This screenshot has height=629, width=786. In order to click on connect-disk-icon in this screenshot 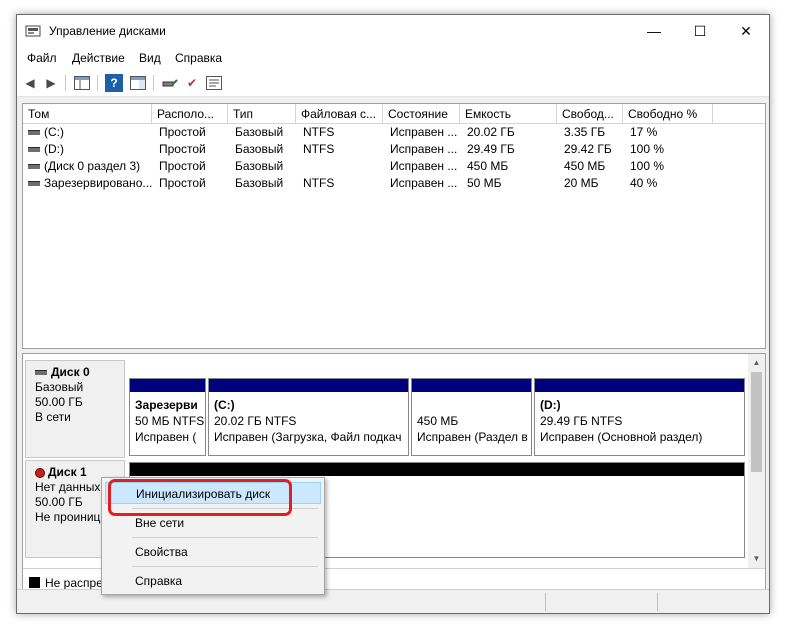, I will do `click(170, 83)`.